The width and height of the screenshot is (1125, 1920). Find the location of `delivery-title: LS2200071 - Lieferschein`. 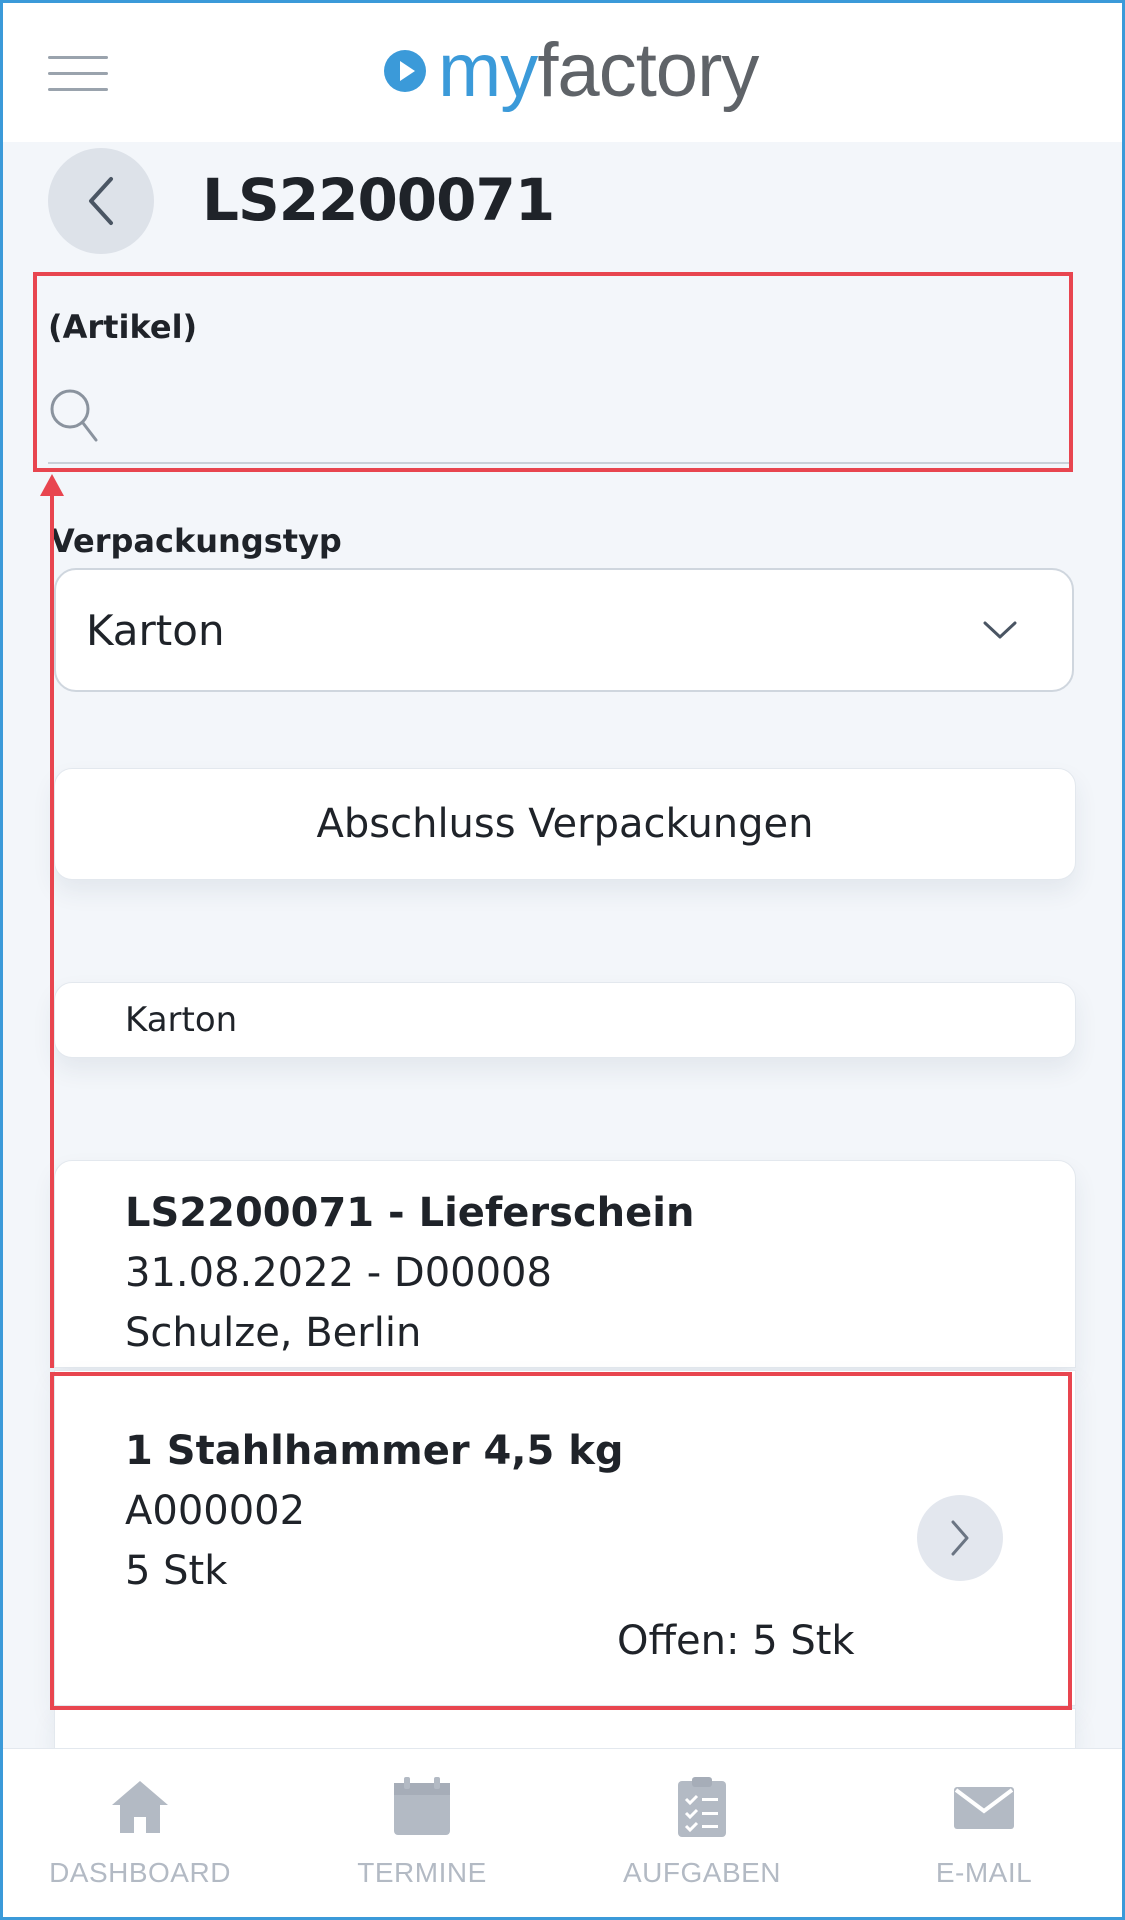

delivery-title: LS2200071 - Lieferschein is located at coordinates (410, 1213).